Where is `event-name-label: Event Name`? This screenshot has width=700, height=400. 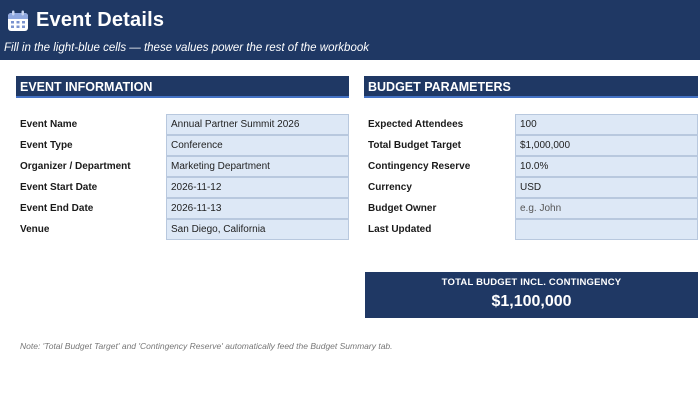 event-name-label: Event Name is located at coordinates (49, 124).